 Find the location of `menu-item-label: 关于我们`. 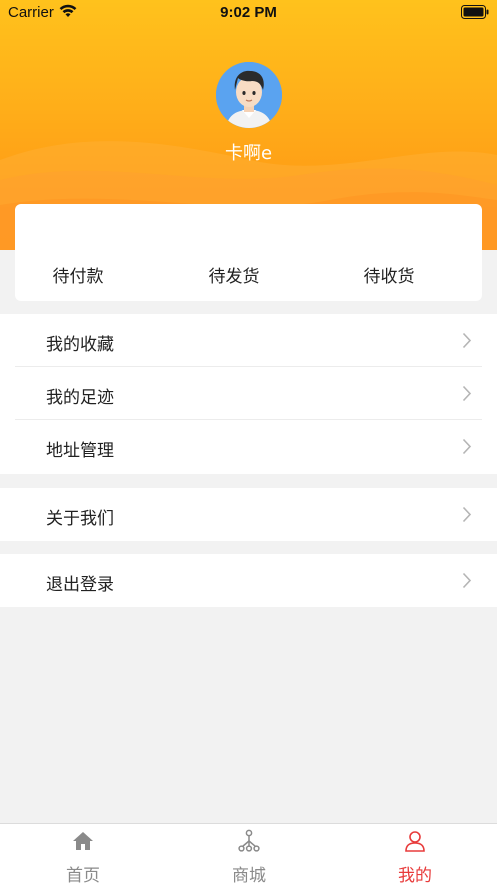

menu-item-label: 关于我们 is located at coordinates (80, 519).